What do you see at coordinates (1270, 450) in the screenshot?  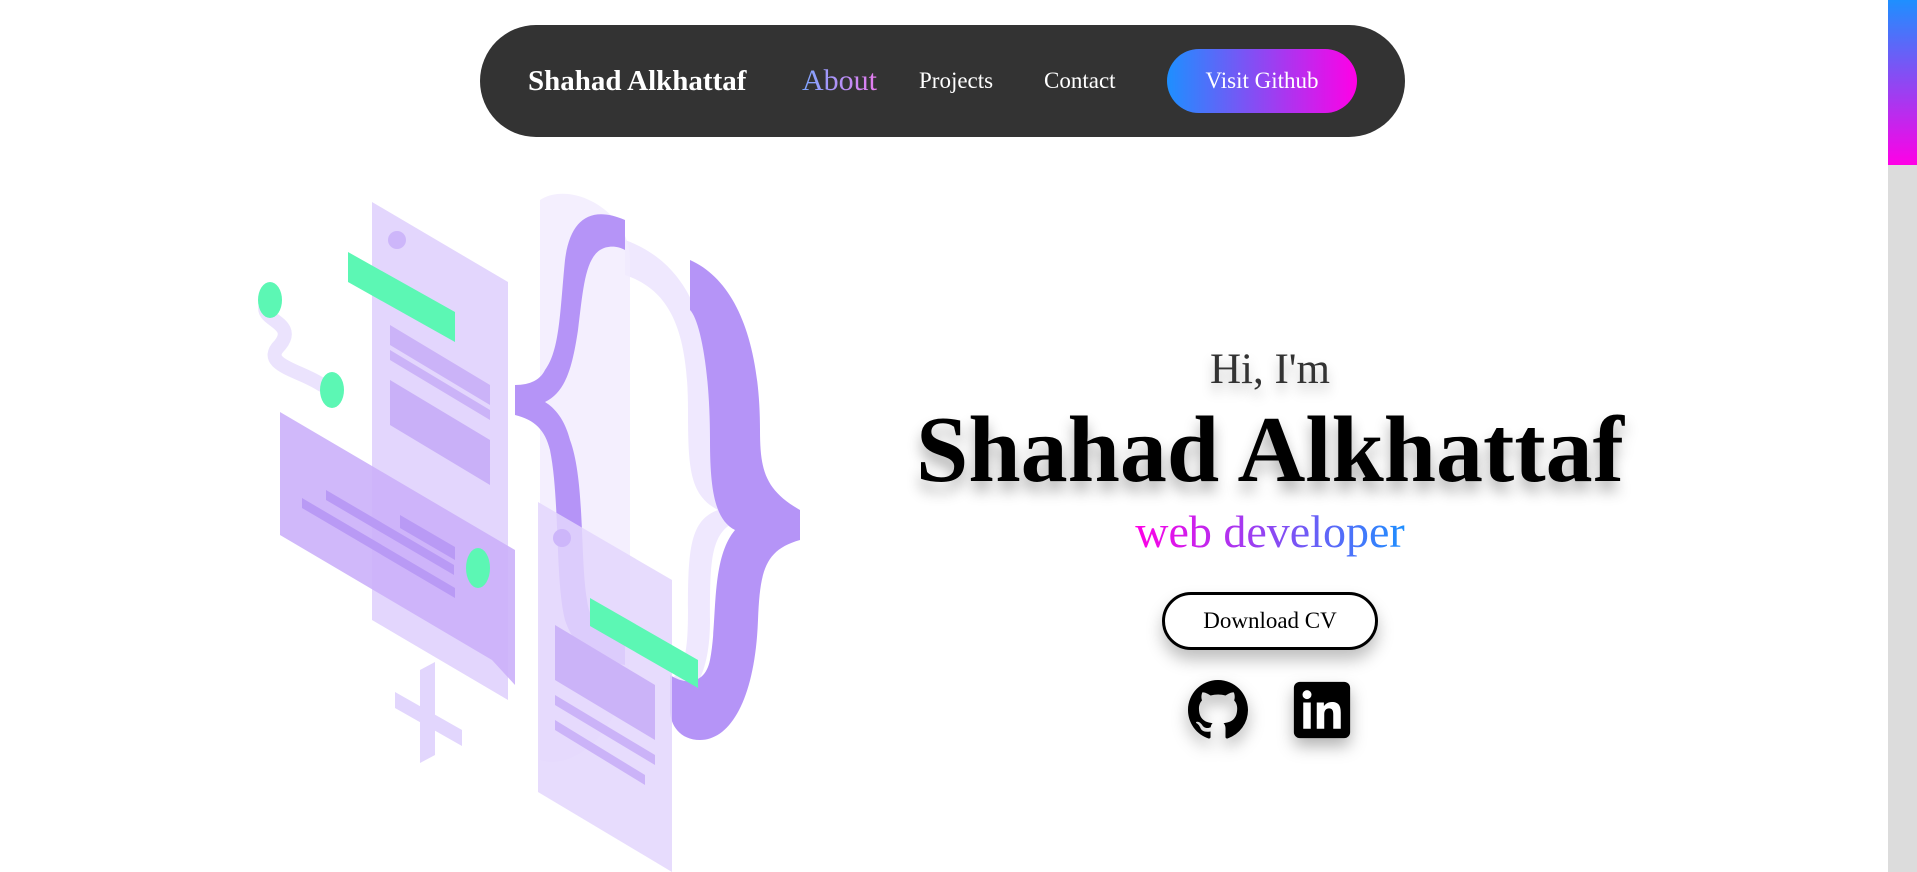 I see `hero-name: Shahad Alkhattaf` at bounding box center [1270, 450].